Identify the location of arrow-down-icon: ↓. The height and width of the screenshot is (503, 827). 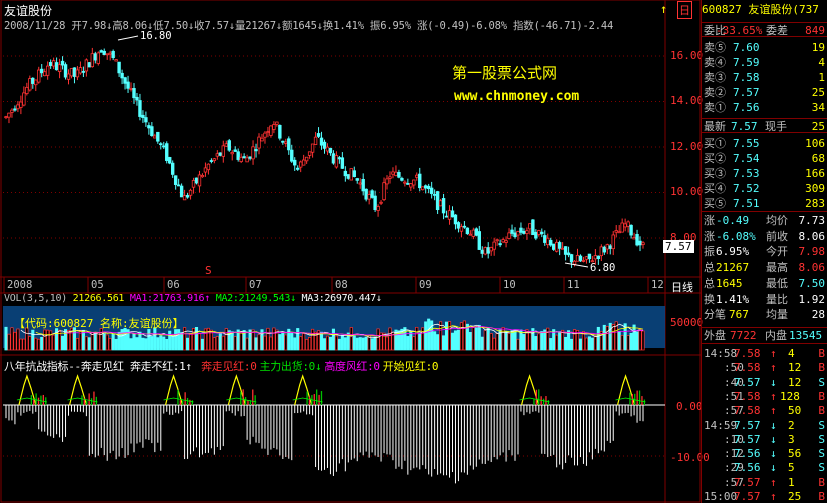
(773, 439).